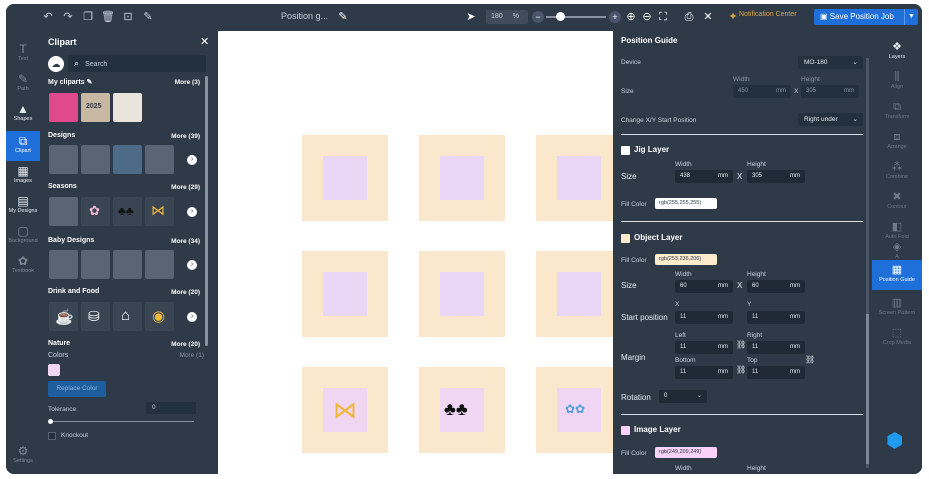 The width and height of the screenshot is (929, 479). Describe the element at coordinates (48, 17) in the screenshot. I see `undo-icon: ↶` at that location.